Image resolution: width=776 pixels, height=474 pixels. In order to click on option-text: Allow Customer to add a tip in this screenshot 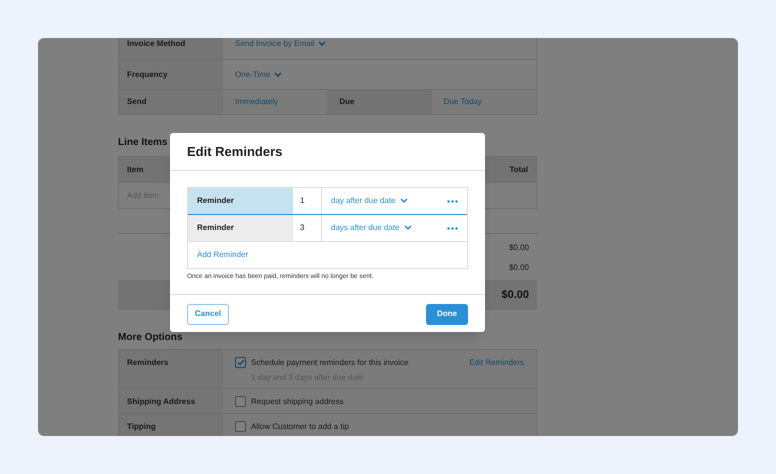, I will do `click(300, 427)`.